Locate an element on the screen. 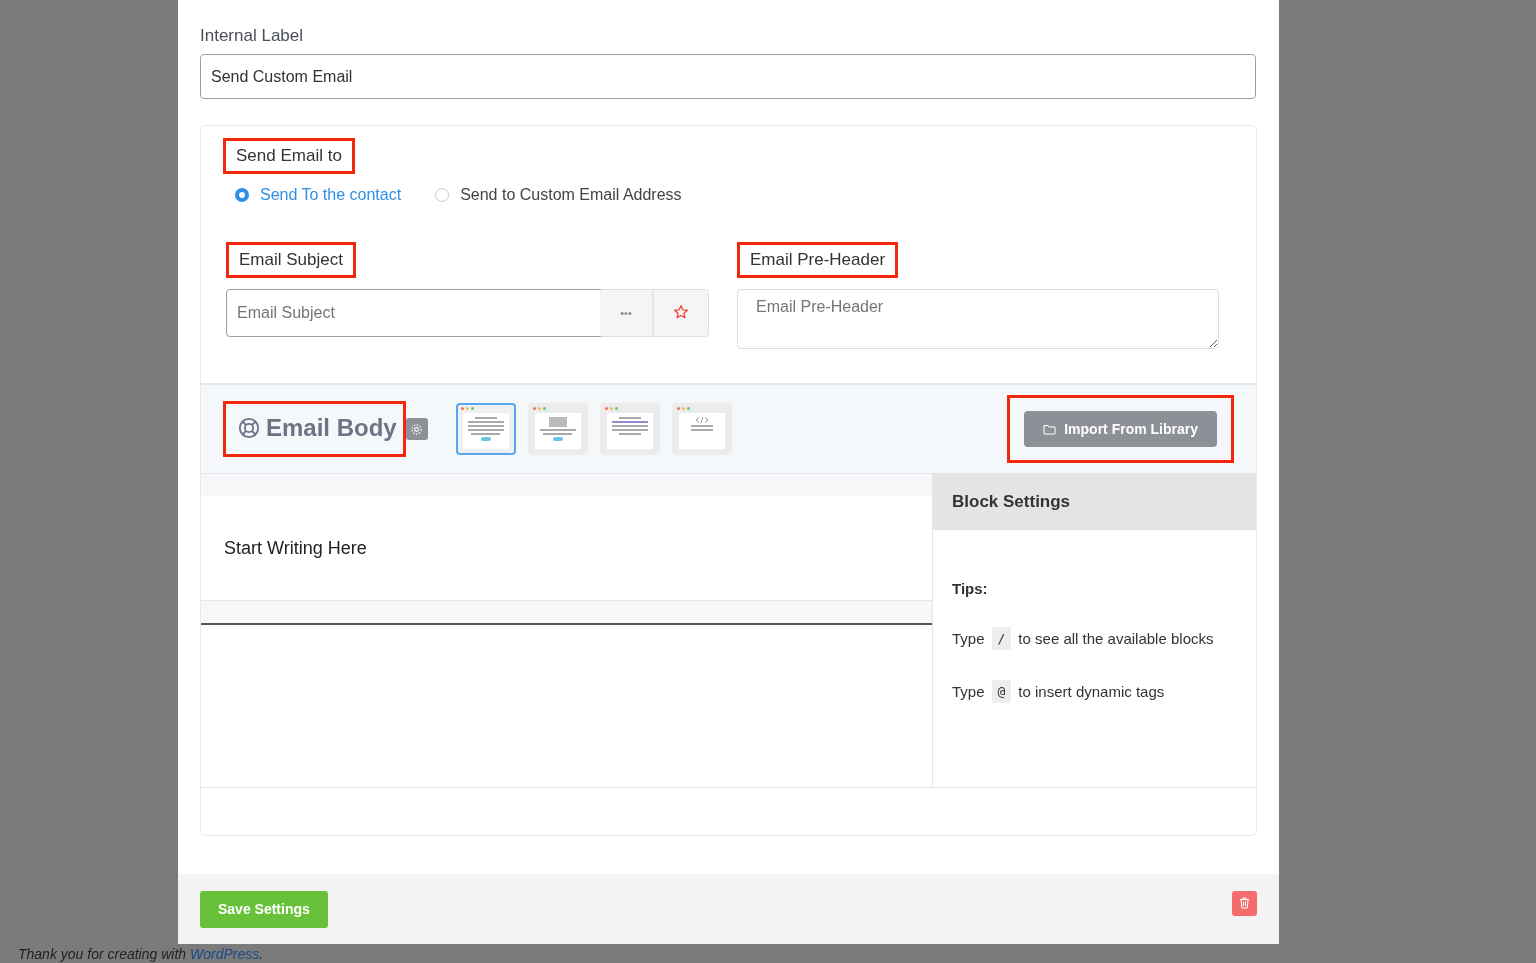 This screenshot has width=1536, height=963. email-body-title: Email Body is located at coordinates (314, 429).